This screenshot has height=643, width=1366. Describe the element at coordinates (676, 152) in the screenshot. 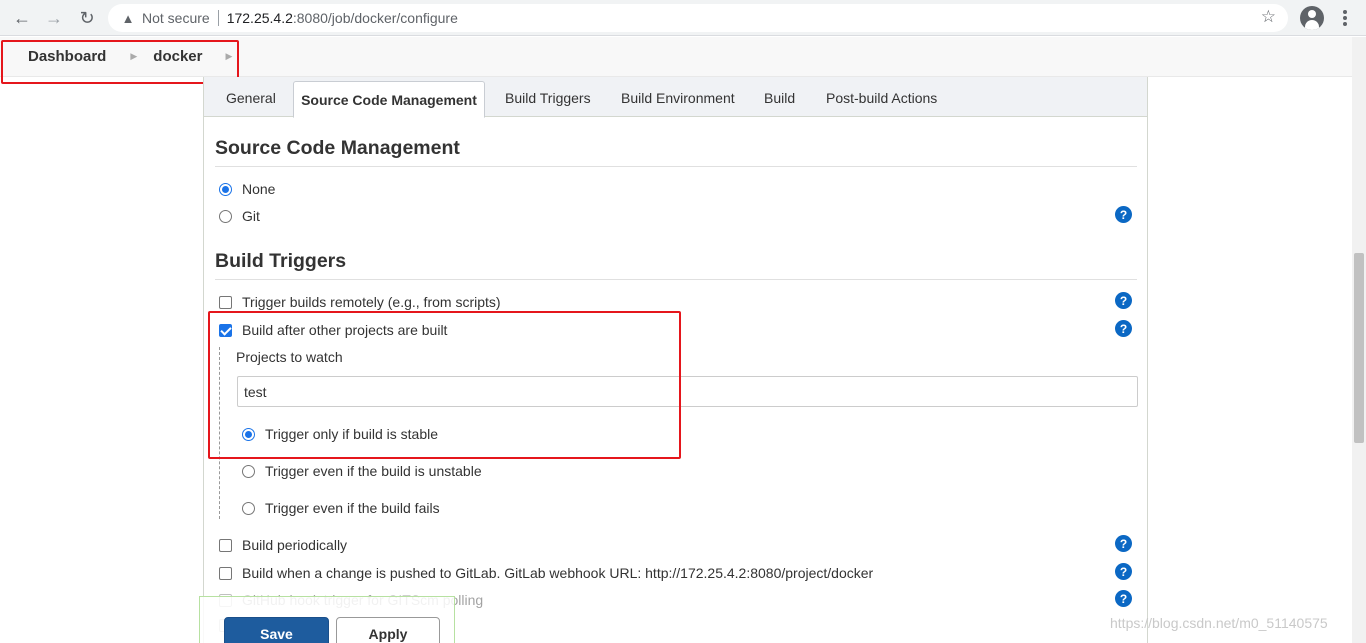

I see `section-title-scm: Source Code Management` at that location.